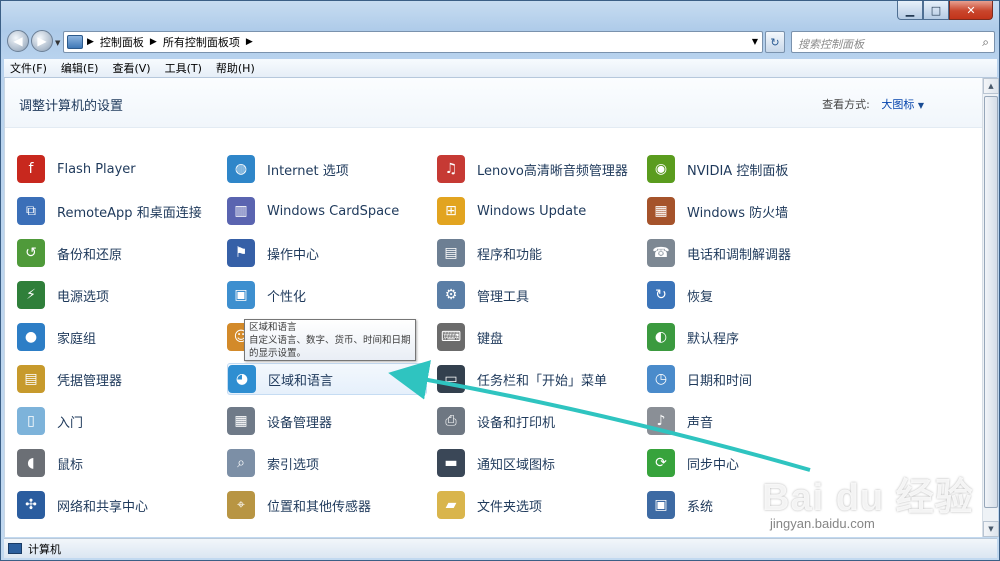 The image size is (1000, 561). What do you see at coordinates (235, 68) in the screenshot?
I see `menu-help: 帮助(H)` at bounding box center [235, 68].